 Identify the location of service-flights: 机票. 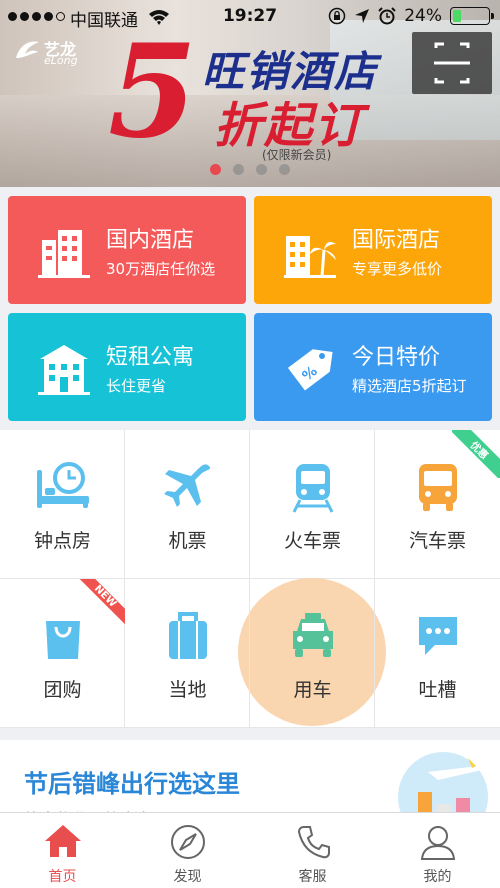
(187, 504).